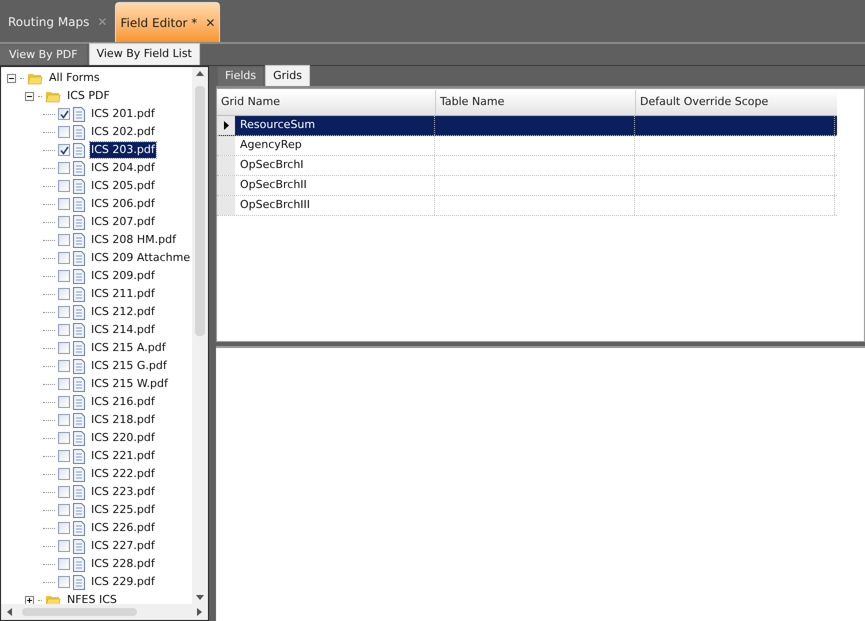 The image size is (865, 621). Describe the element at coordinates (123, 456) in the screenshot. I see `tree-item: ICS 221.pdf` at that location.